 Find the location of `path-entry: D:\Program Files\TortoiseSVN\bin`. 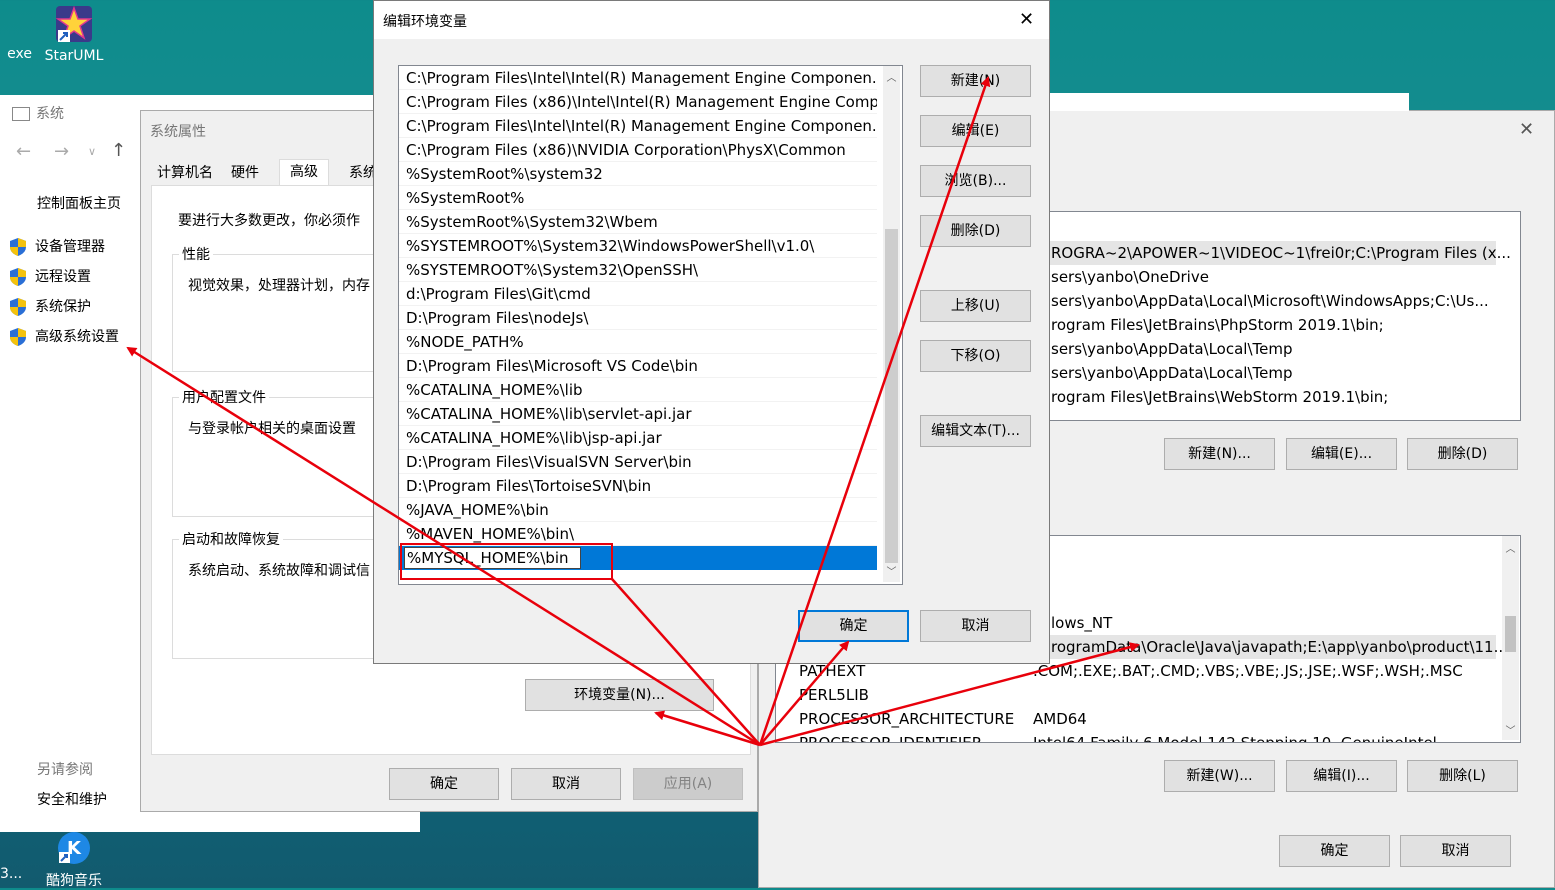

path-entry: D:\Program Files\TortoiseSVN\bin is located at coordinates (638, 486).